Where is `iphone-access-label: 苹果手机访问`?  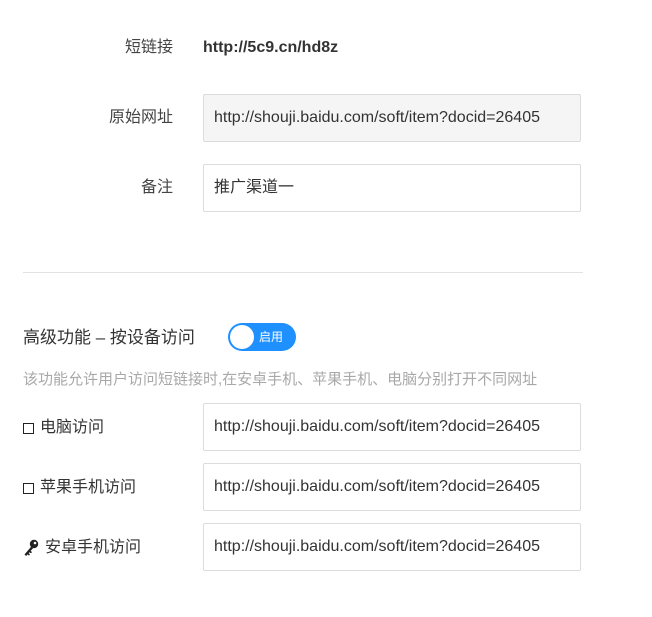 iphone-access-label: 苹果手机访问 is located at coordinates (79, 488).